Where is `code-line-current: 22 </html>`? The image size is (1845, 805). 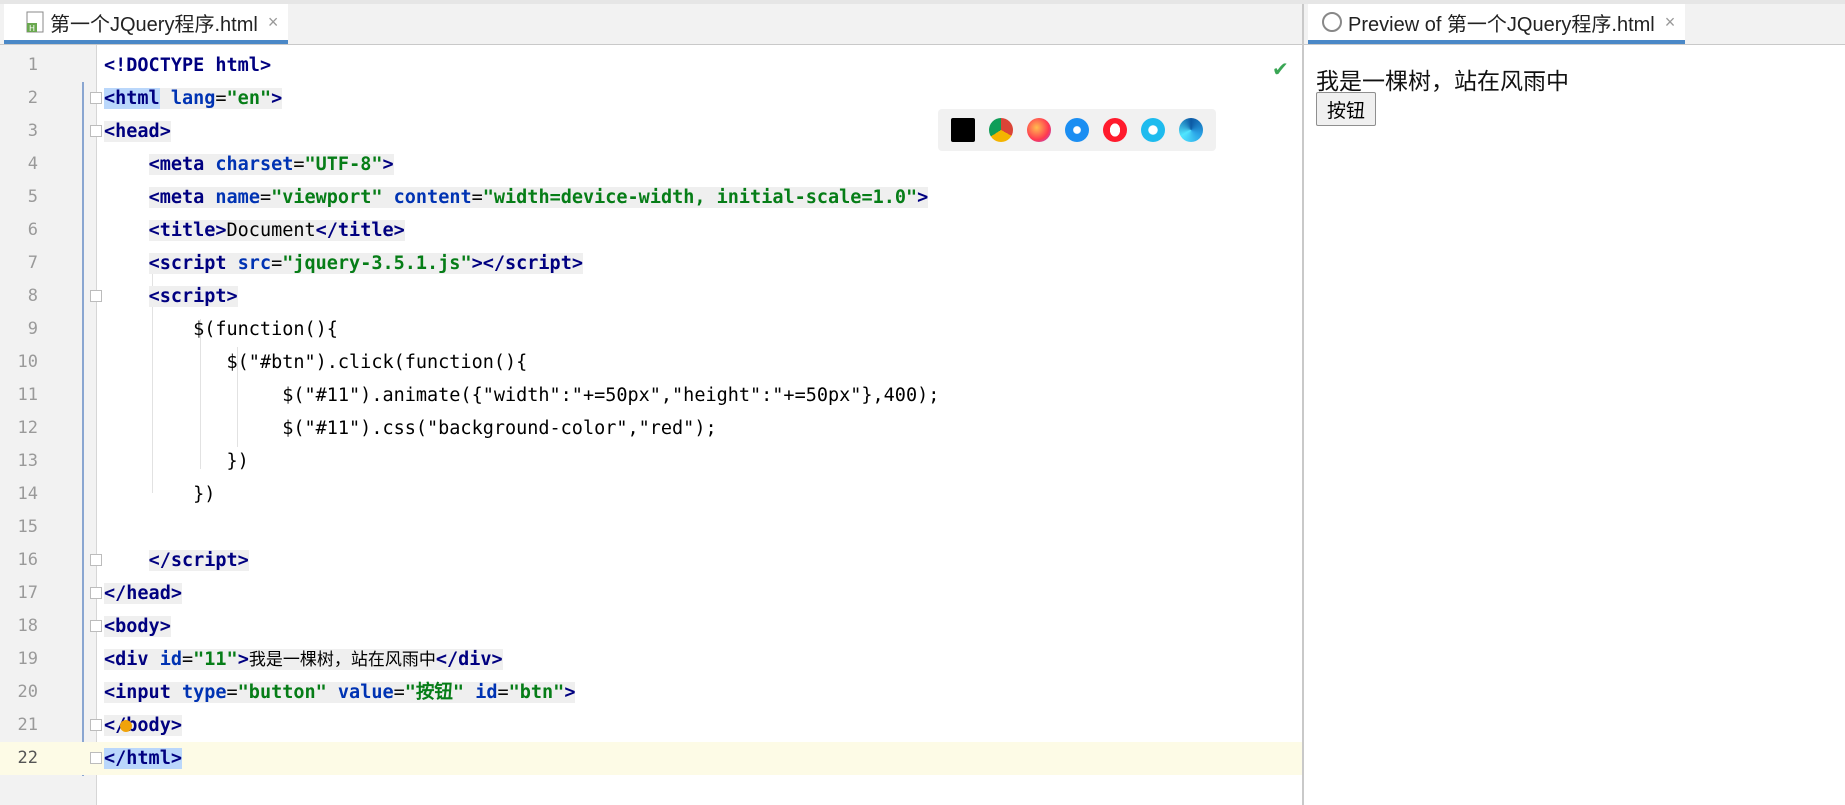
code-line-current: 22 </html> is located at coordinates (651, 758).